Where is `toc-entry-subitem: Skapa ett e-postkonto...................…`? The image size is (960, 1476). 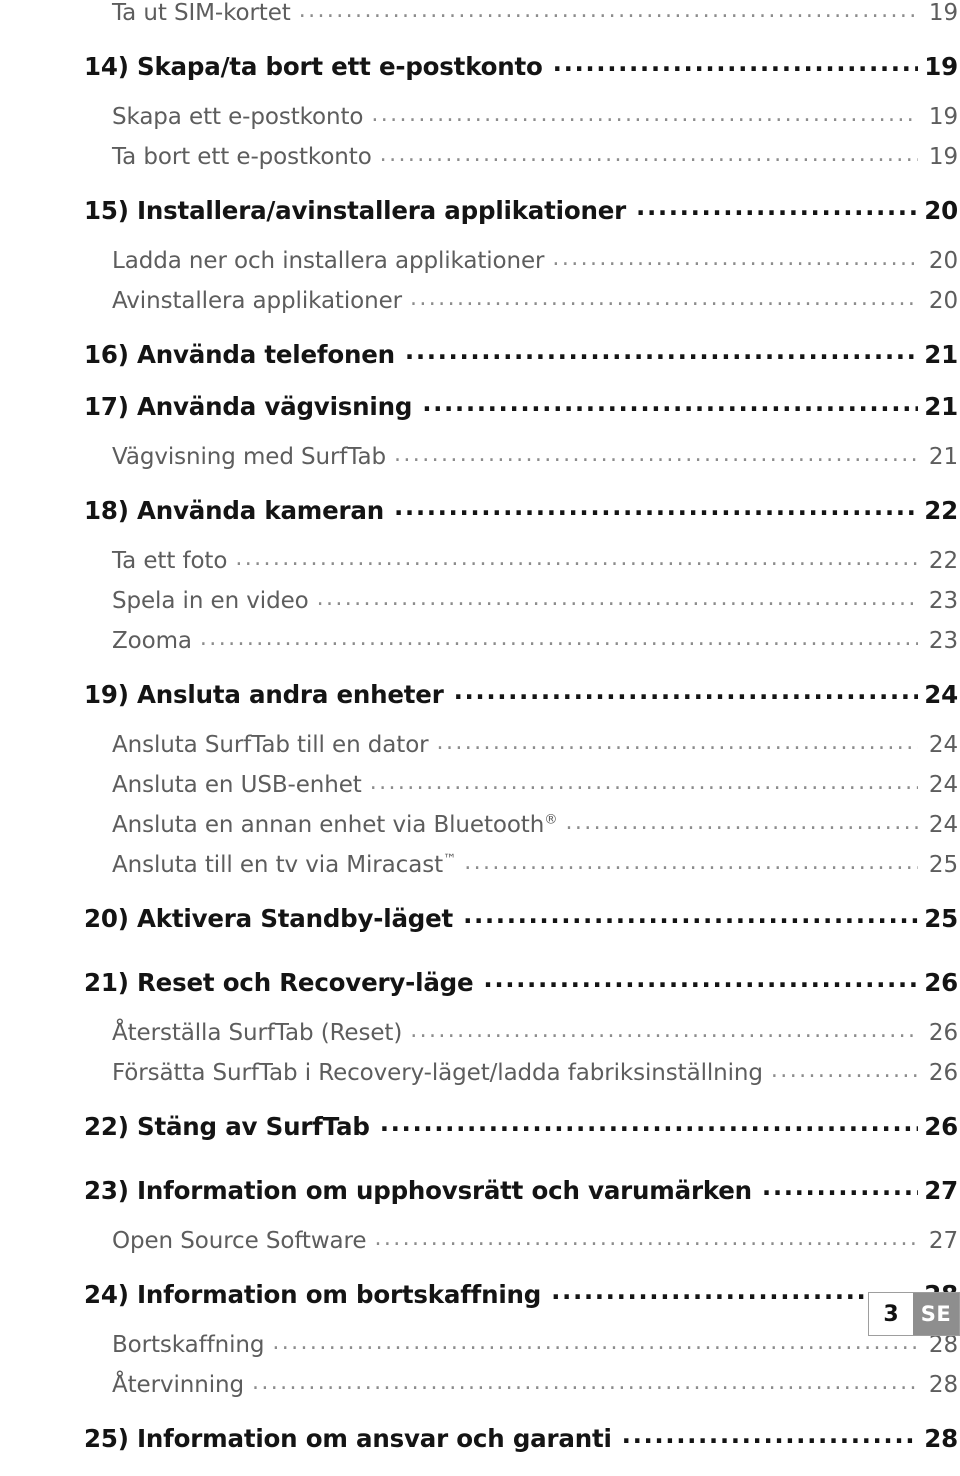
toc-entry-subitem: Skapa ett e-postkonto...................… is located at coordinates (480, 123).